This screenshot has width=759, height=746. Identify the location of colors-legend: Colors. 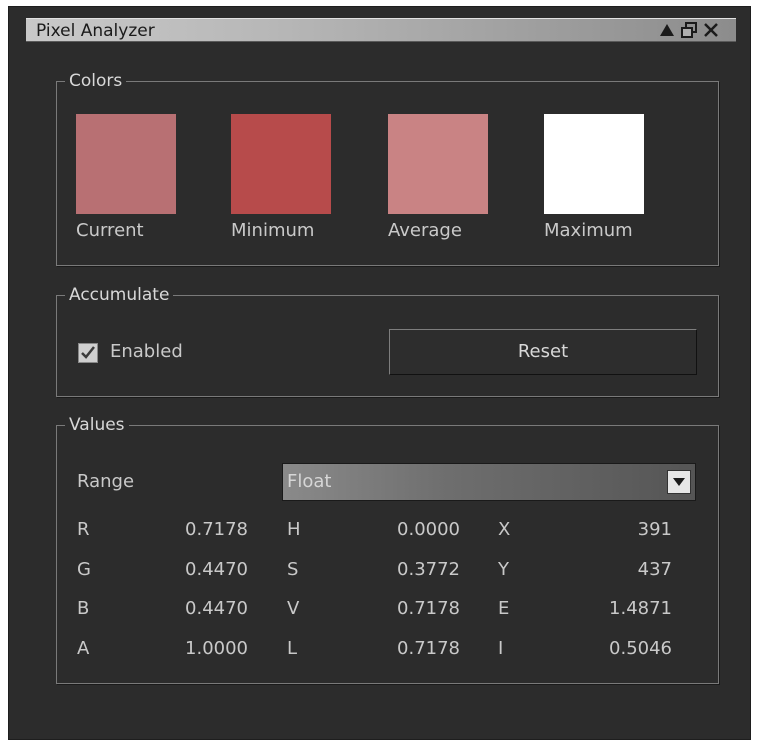
(96, 81).